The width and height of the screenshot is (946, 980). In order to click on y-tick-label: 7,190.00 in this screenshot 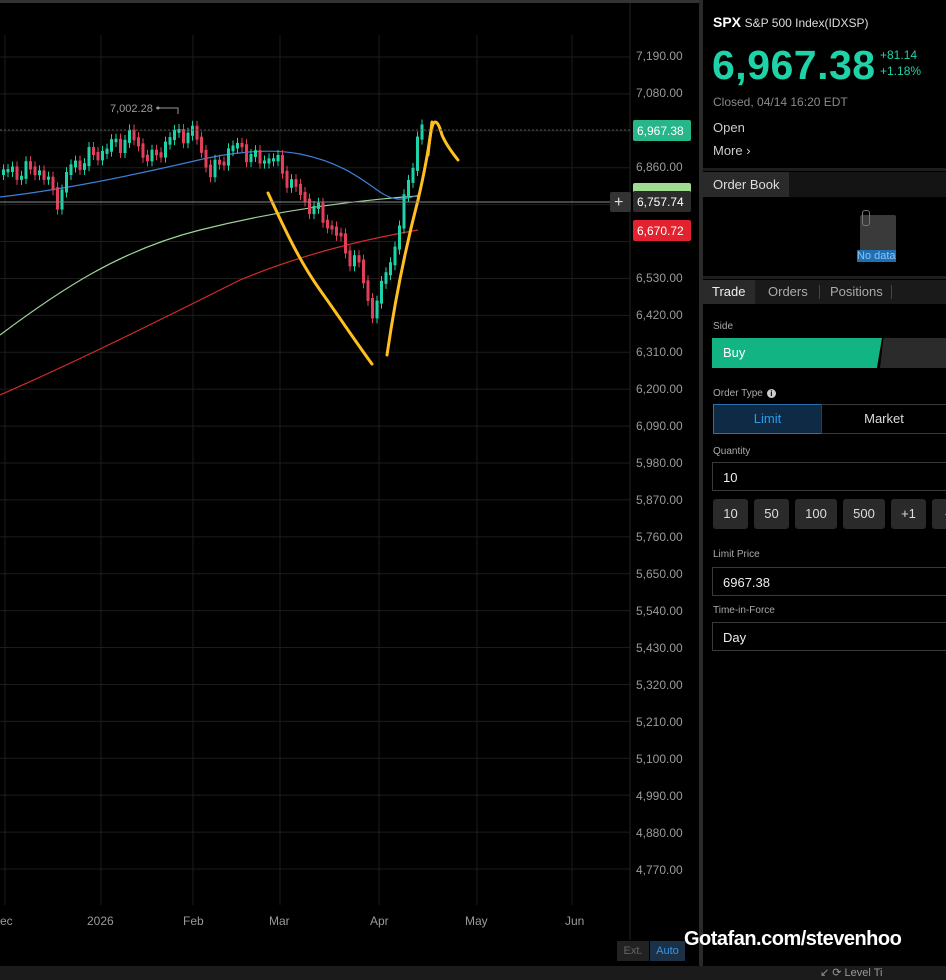, I will do `click(659, 56)`.